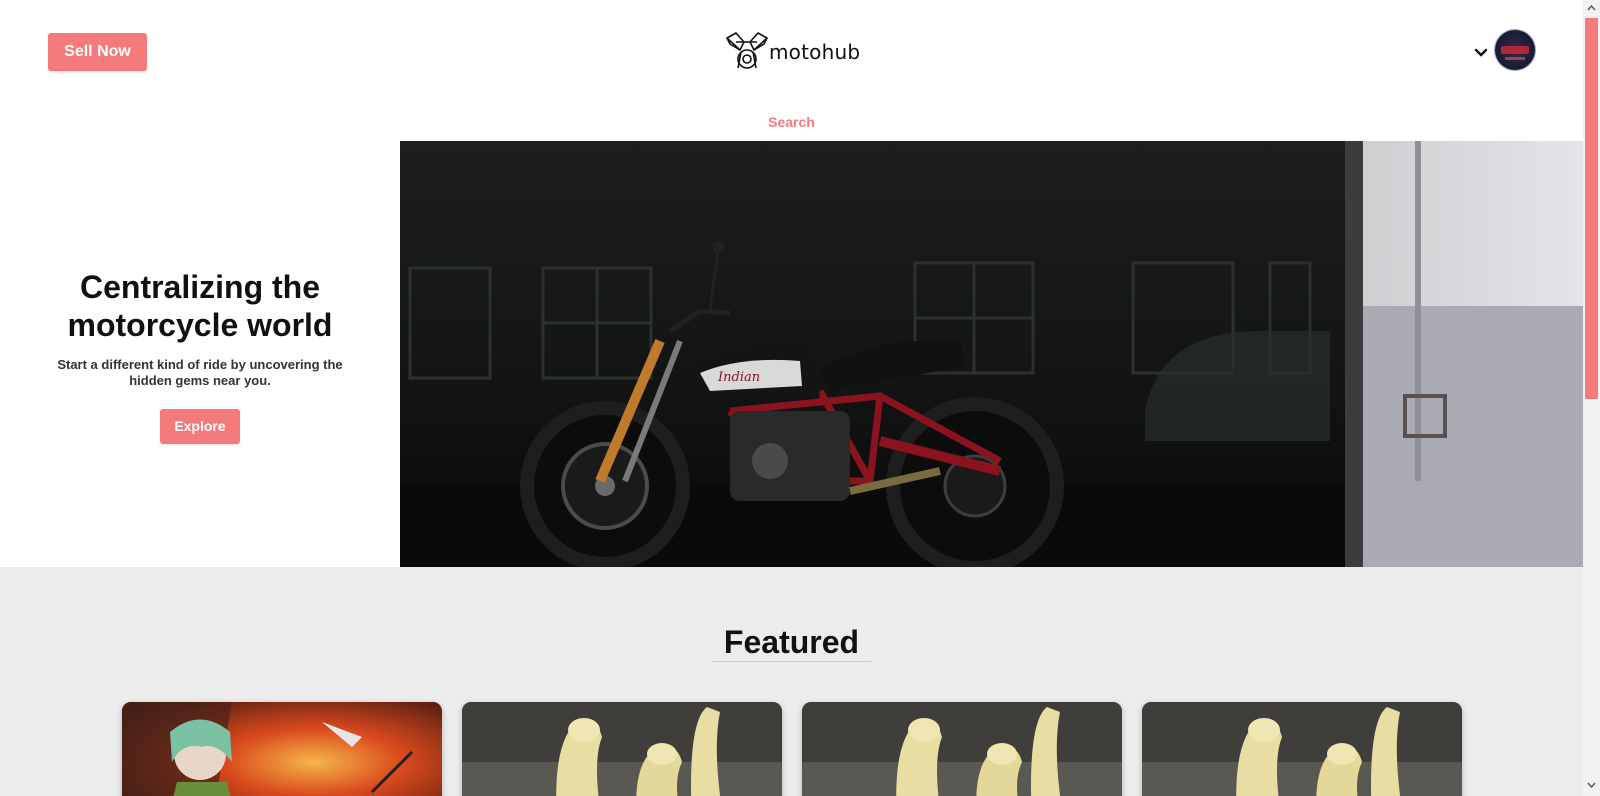 The height and width of the screenshot is (796, 1600). I want to click on brand-logo: motohub, so click(792, 52).